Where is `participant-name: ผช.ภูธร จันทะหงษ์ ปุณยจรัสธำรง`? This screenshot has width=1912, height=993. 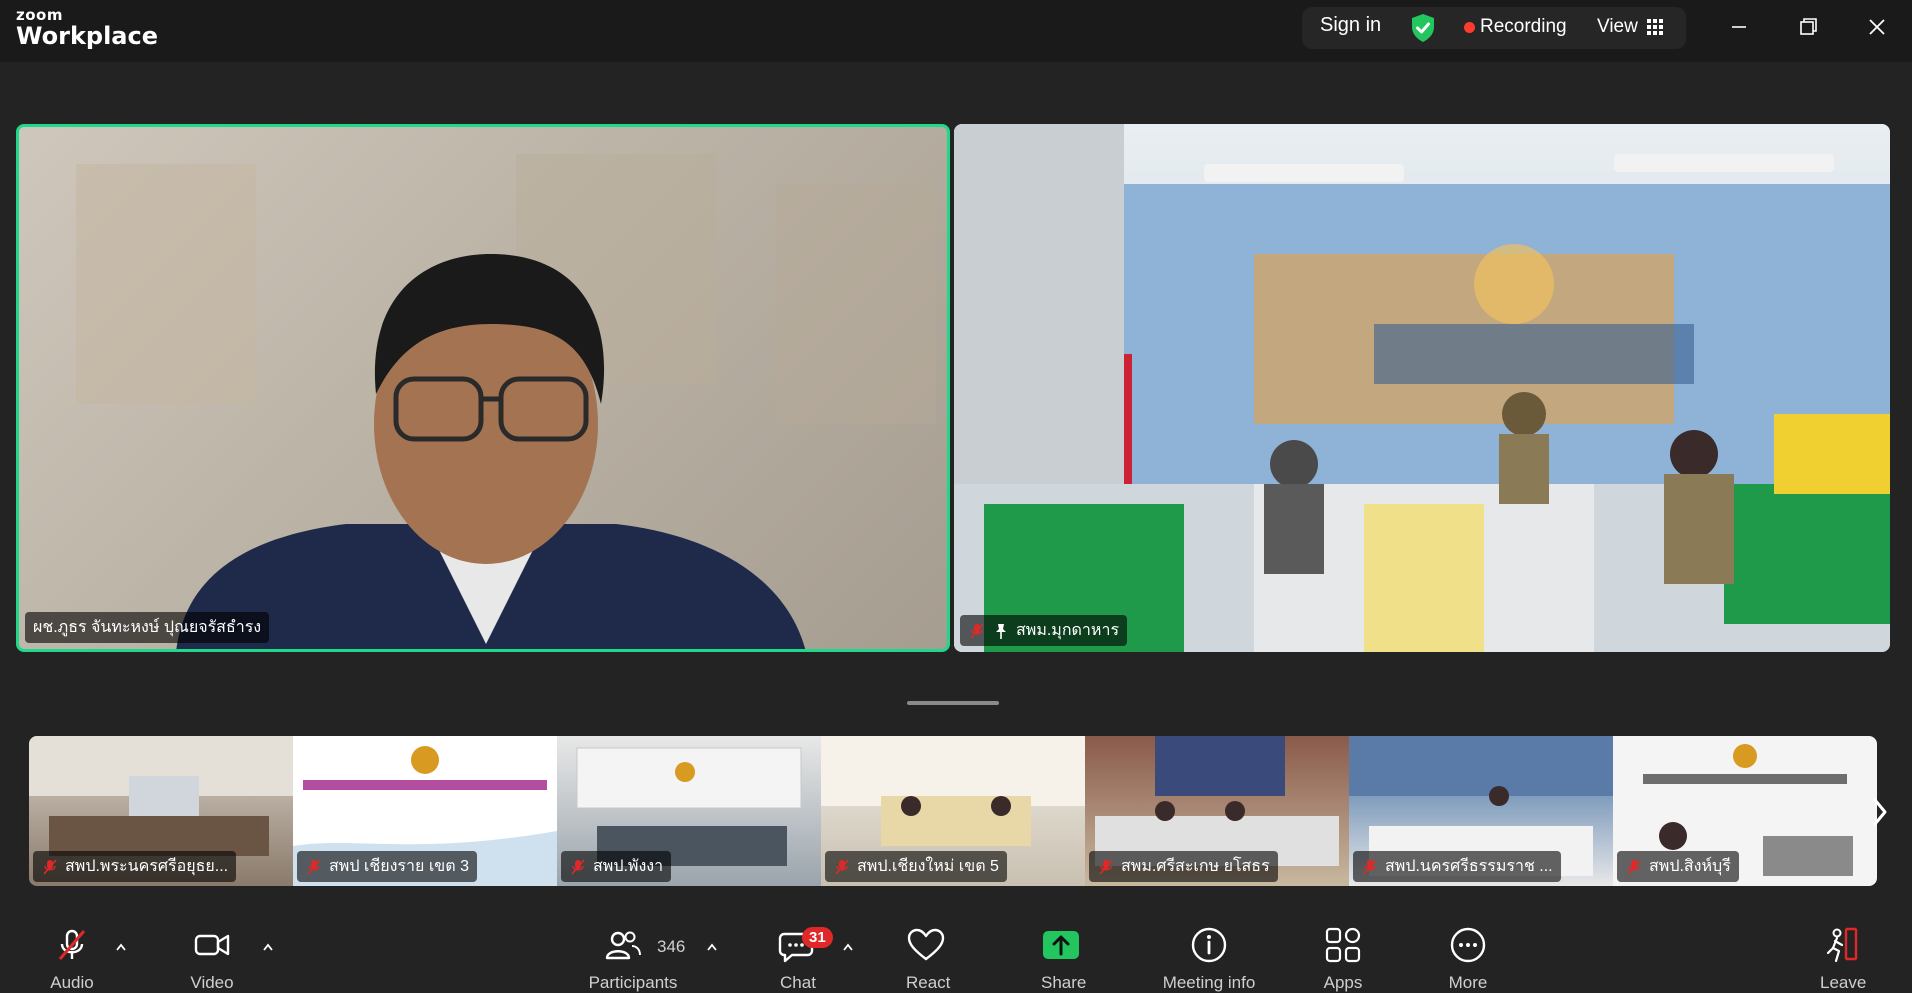 participant-name: ผช.ภูธร จันทะหงษ์ ปุณยจรัสธำรง is located at coordinates (147, 627).